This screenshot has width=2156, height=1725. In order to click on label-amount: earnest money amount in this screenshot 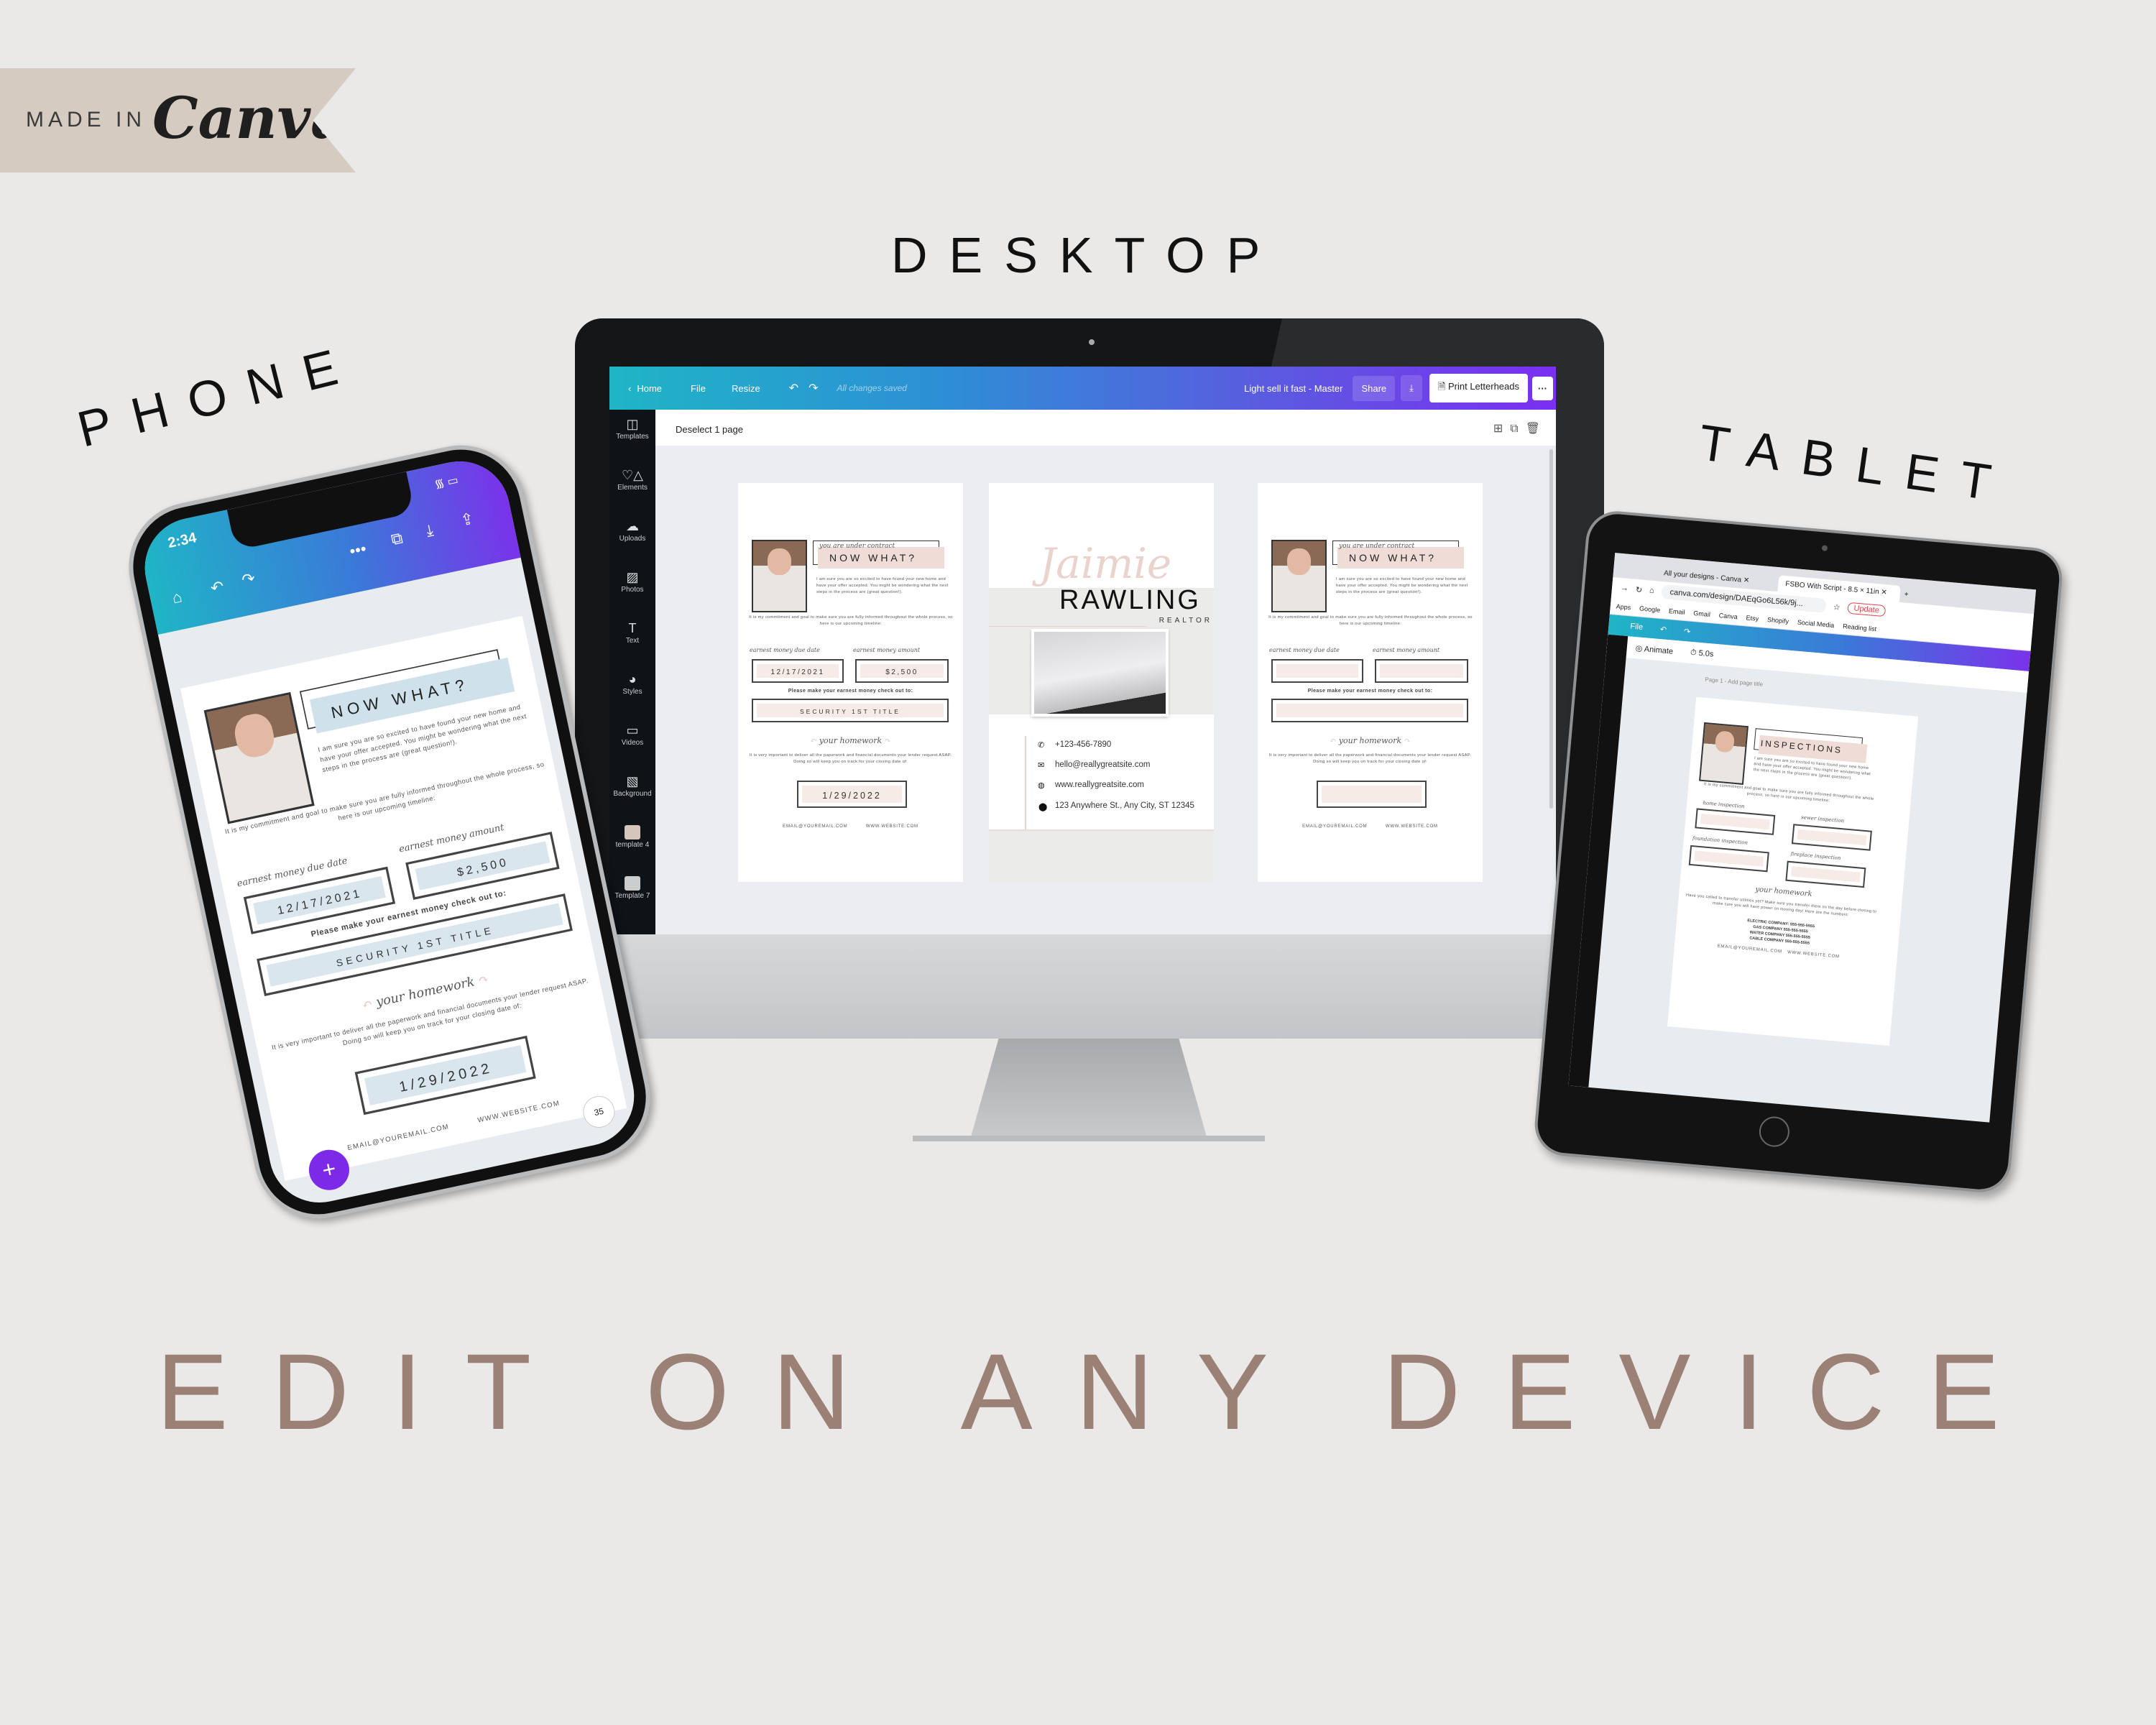, I will do `click(1406, 650)`.